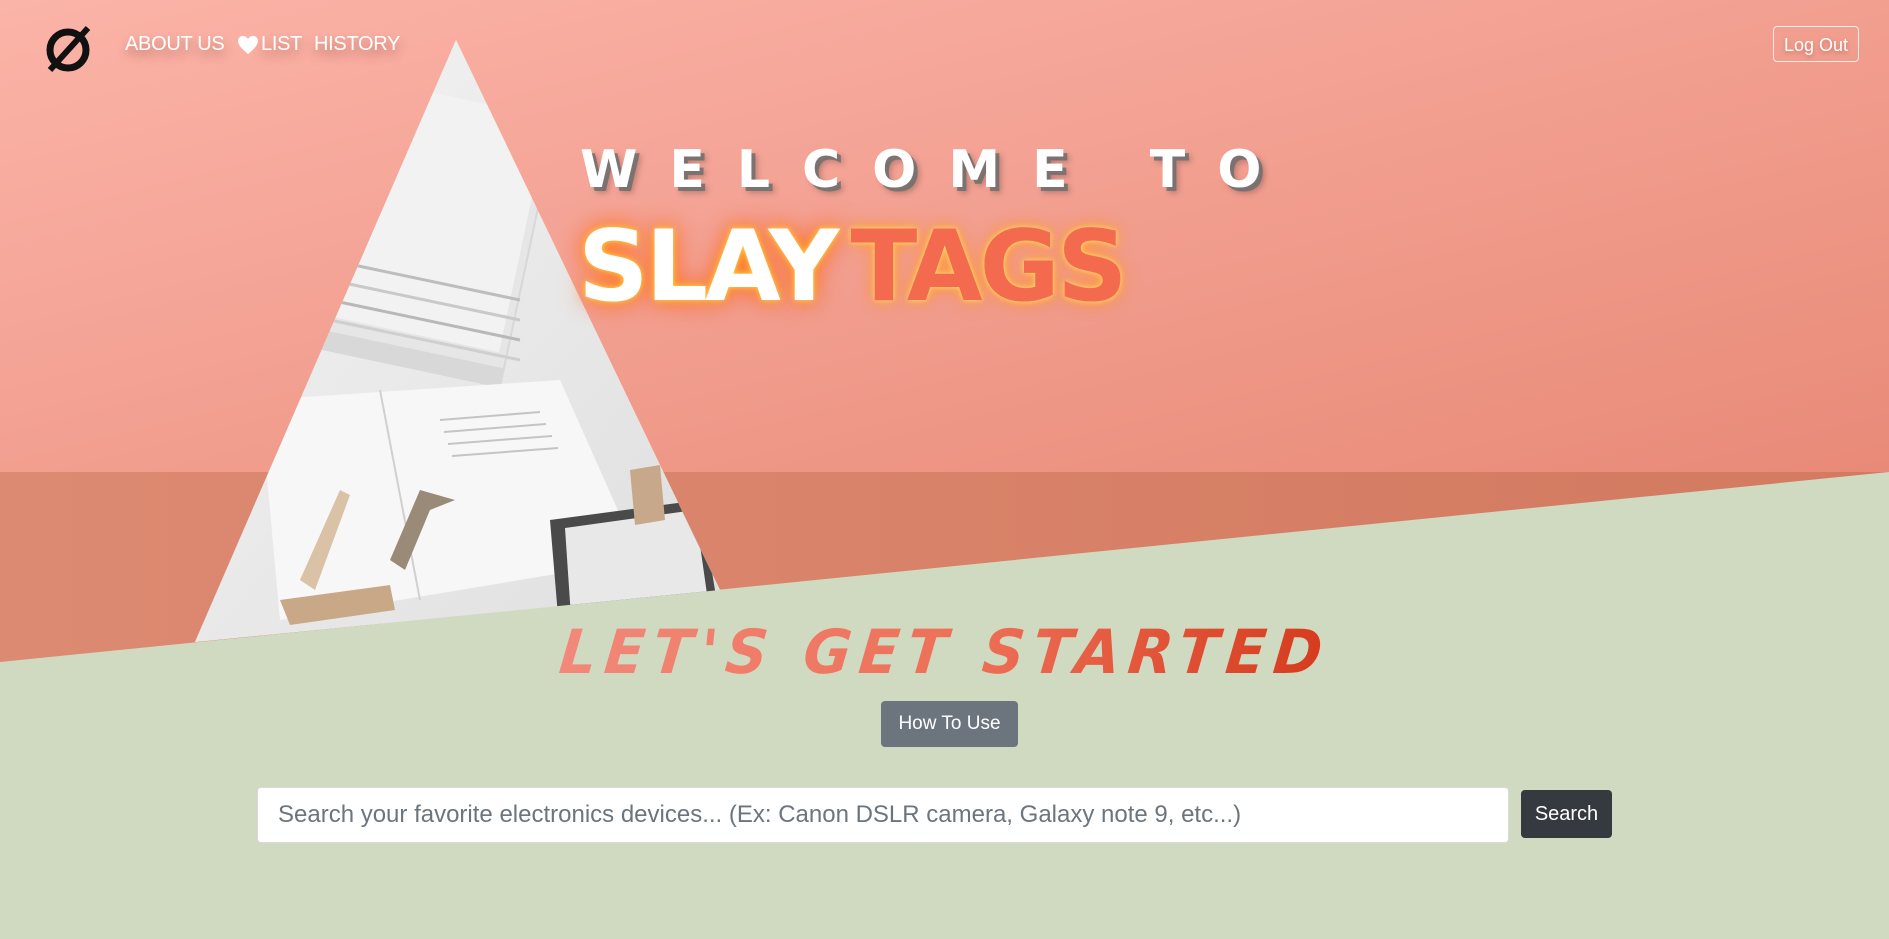 The width and height of the screenshot is (1889, 939). I want to click on get-started-heading: LET'S GET STARTED, so click(944, 652).